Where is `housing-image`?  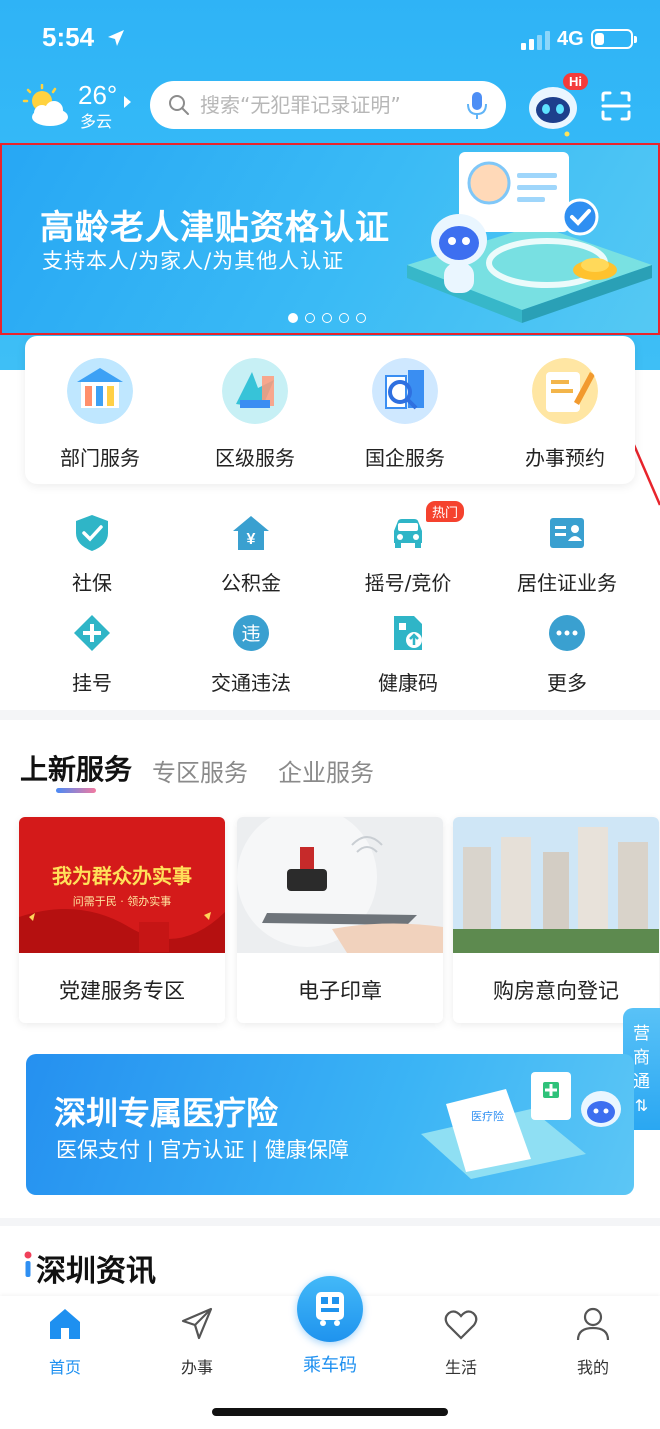
housing-image is located at coordinates (556, 885).